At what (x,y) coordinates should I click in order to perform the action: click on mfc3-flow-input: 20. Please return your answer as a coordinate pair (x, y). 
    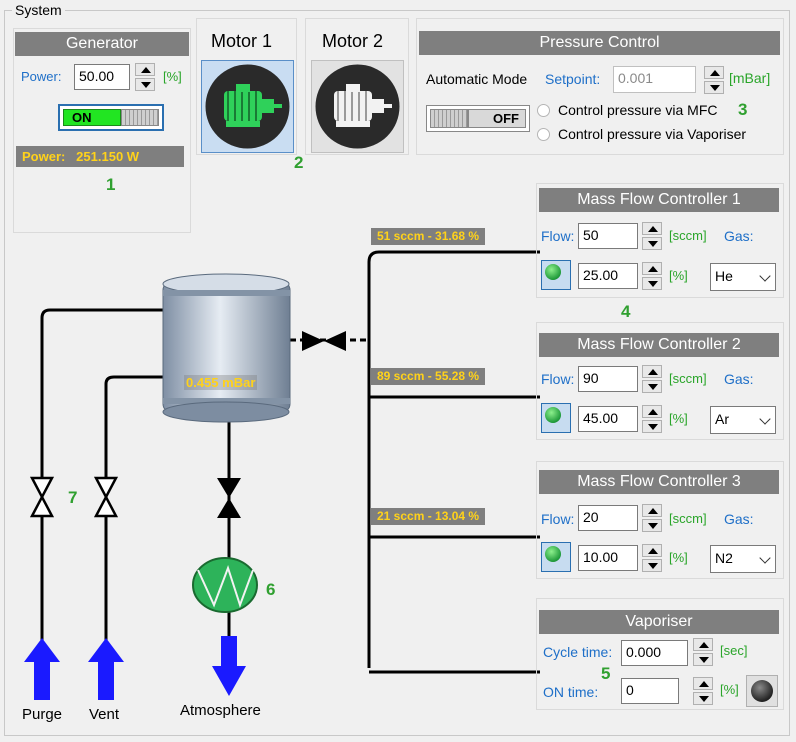
    Looking at the image, I should click on (608, 518).